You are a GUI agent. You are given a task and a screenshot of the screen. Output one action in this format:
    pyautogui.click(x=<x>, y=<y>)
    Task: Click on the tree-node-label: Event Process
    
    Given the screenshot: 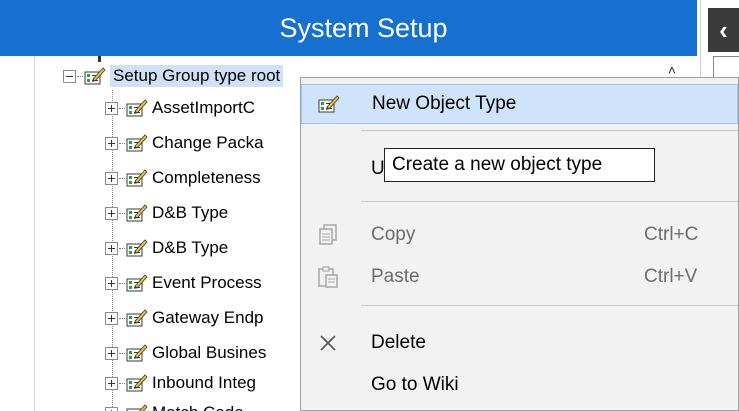 What is the action you would take?
    pyautogui.click(x=207, y=282)
    